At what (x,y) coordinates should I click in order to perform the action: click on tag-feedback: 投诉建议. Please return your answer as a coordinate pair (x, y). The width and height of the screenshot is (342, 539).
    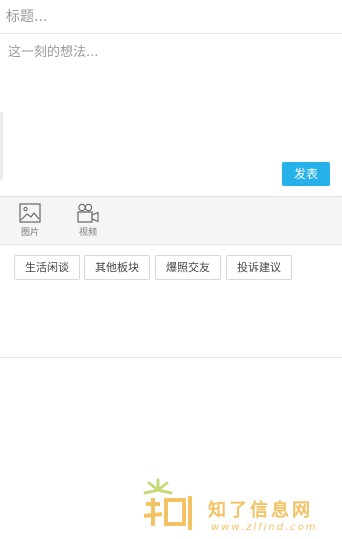
    Looking at the image, I should click on (259, 267).